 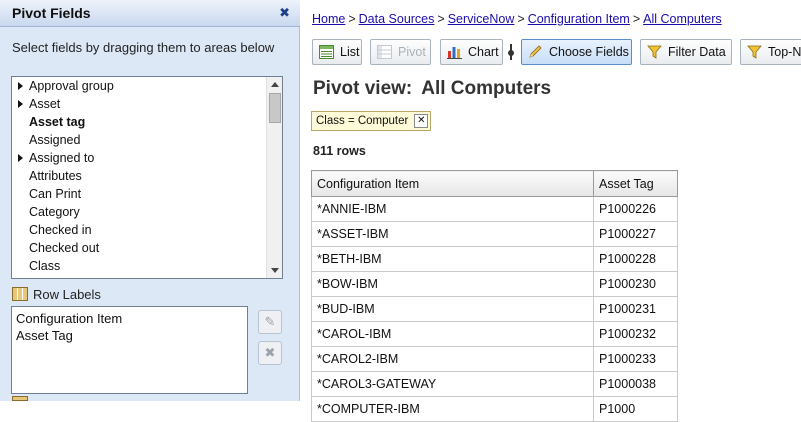 I want to click on field-list-item: Assigned, so click(x=147, y=140).